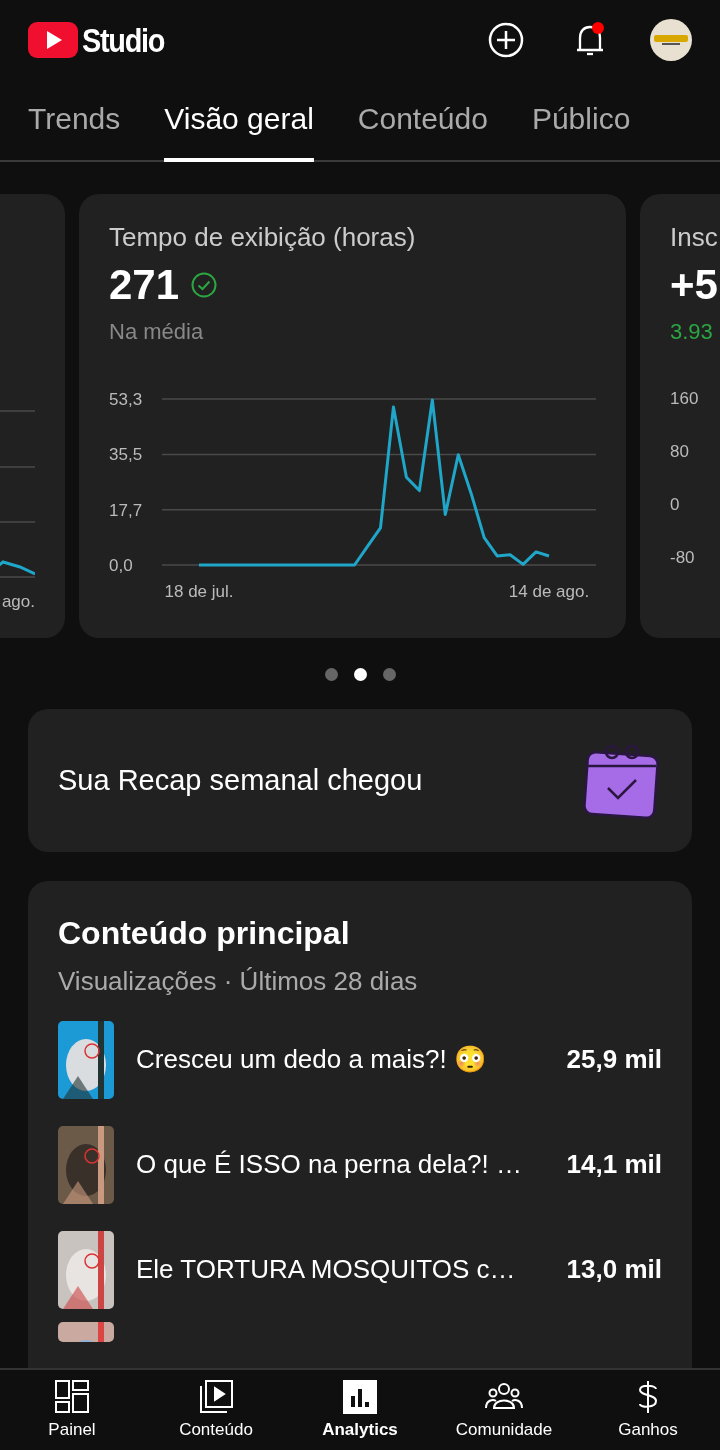 This screenshot has width=720, height=1450. What do you see at coordinates (648, 1410) in the screenshot?
I see `nav-item: Ganhos` at bounding box center [648, 1410].